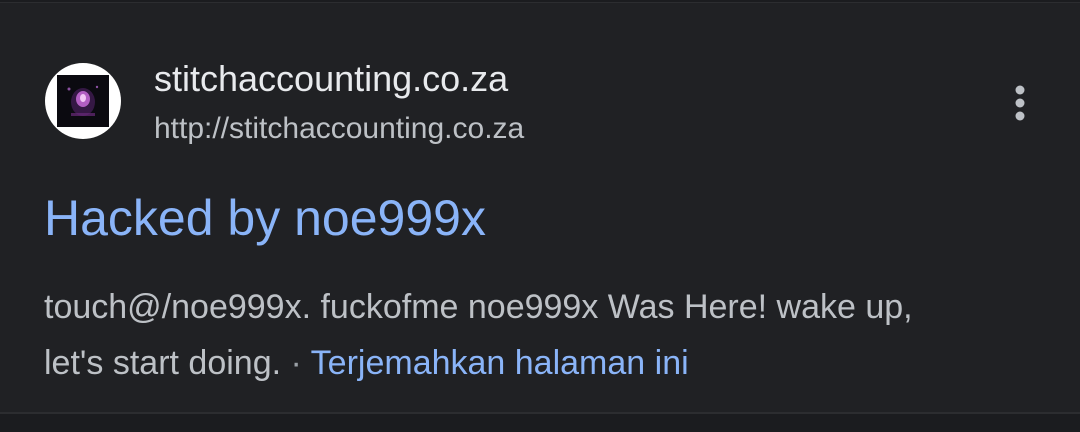  Describe the element at coordinates (331, 79) in the screenshot. I see `site-name: stitchaccounting.co.za` at that location.